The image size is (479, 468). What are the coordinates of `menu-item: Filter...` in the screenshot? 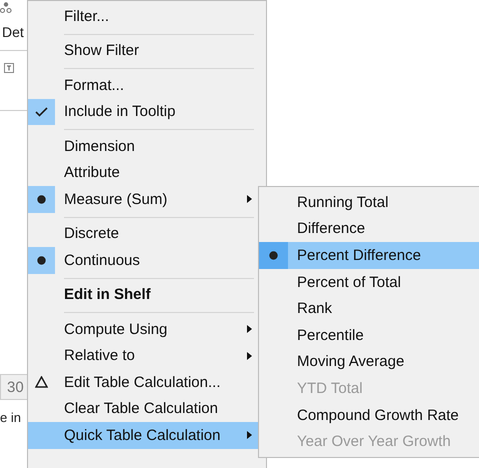 It's located at (147, 16).